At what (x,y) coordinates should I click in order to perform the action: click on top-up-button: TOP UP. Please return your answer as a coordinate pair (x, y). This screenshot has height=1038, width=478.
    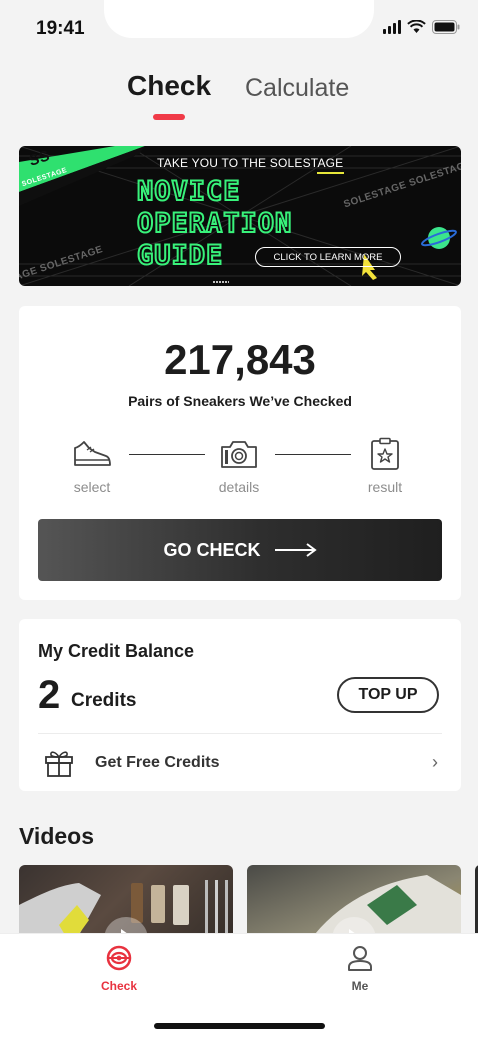
    Looking at the image, I should click on (388, 695).